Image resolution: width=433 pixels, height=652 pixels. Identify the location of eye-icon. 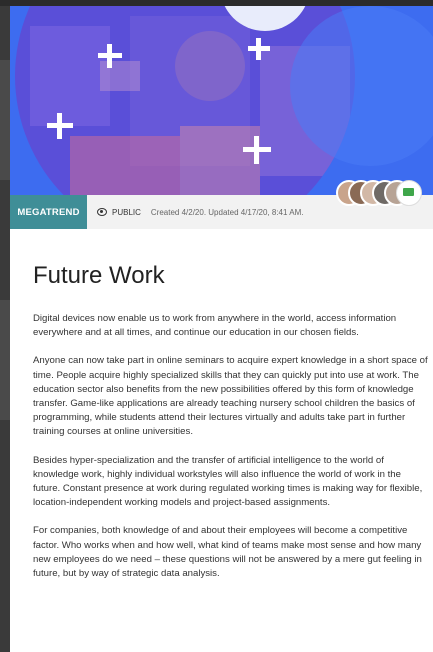
(102, 212).